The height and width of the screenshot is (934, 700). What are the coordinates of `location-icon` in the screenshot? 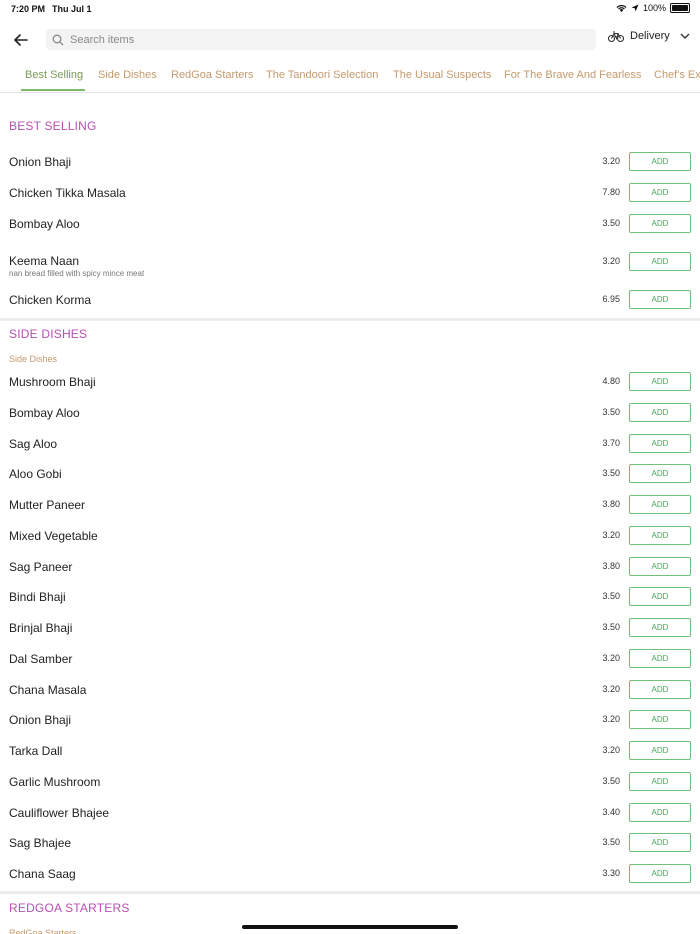 It's located at (635, 8).